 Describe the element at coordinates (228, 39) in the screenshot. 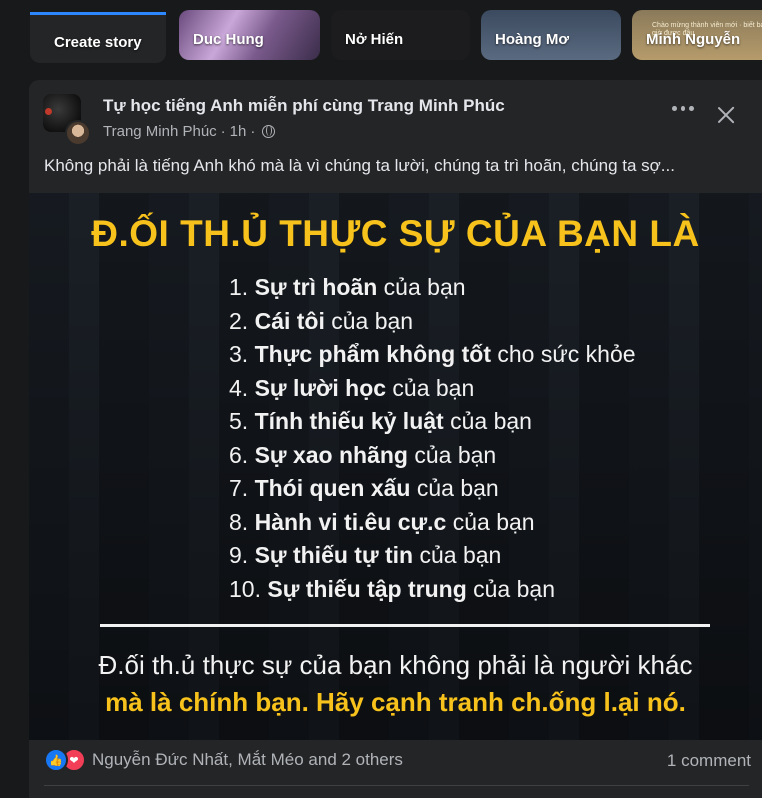

I see `story-label: Duc Hung` at that location.